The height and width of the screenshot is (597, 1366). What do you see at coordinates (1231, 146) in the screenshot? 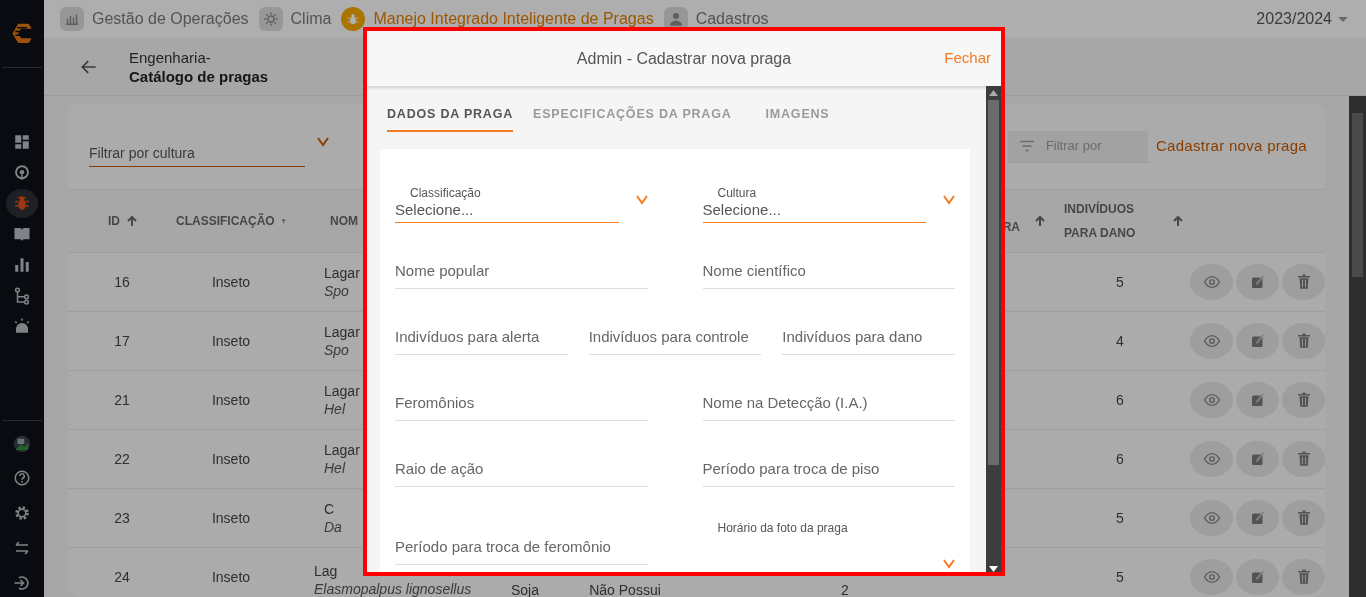
I see `add-link: Cadastrar nova praga` at bounding box center [1231, 146].